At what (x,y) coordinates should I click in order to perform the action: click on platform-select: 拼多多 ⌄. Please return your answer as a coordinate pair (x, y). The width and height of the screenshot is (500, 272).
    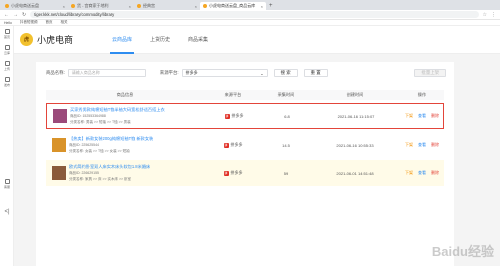
    Looking at the image, I should click on (224, 73).